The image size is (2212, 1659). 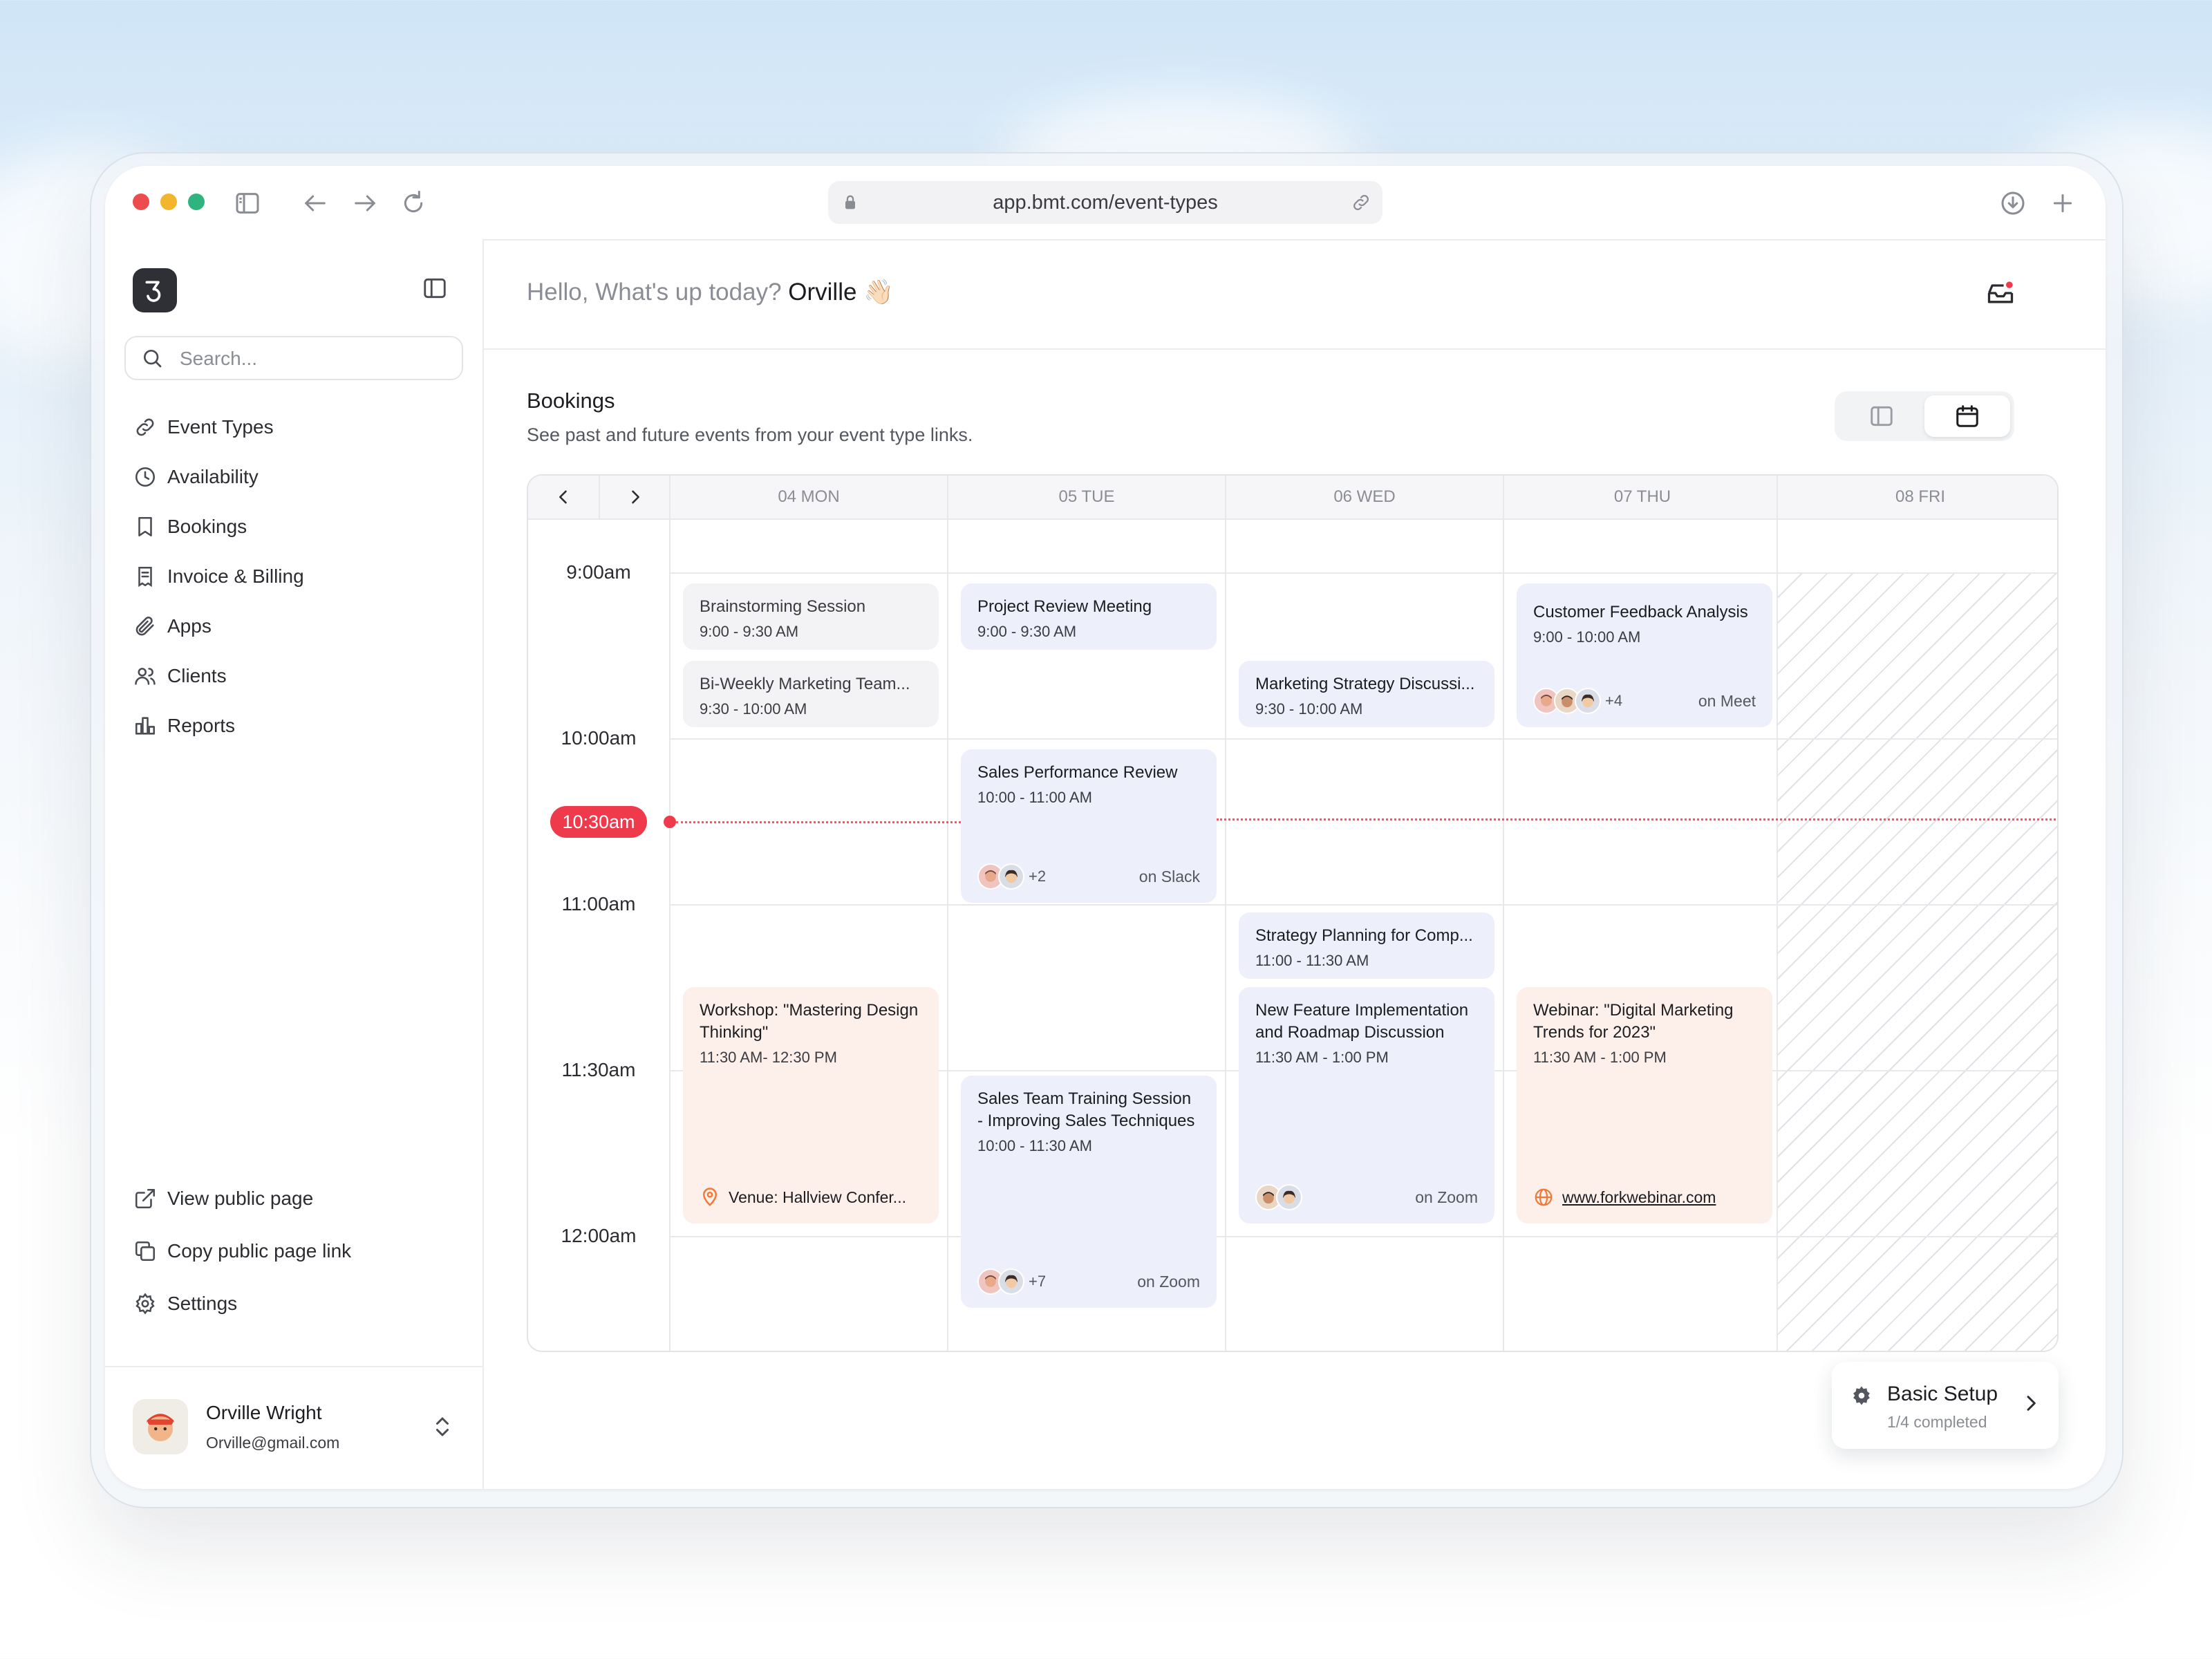 I want to click on nav-item-event-types: Event Types, so click(x=296, y=427).